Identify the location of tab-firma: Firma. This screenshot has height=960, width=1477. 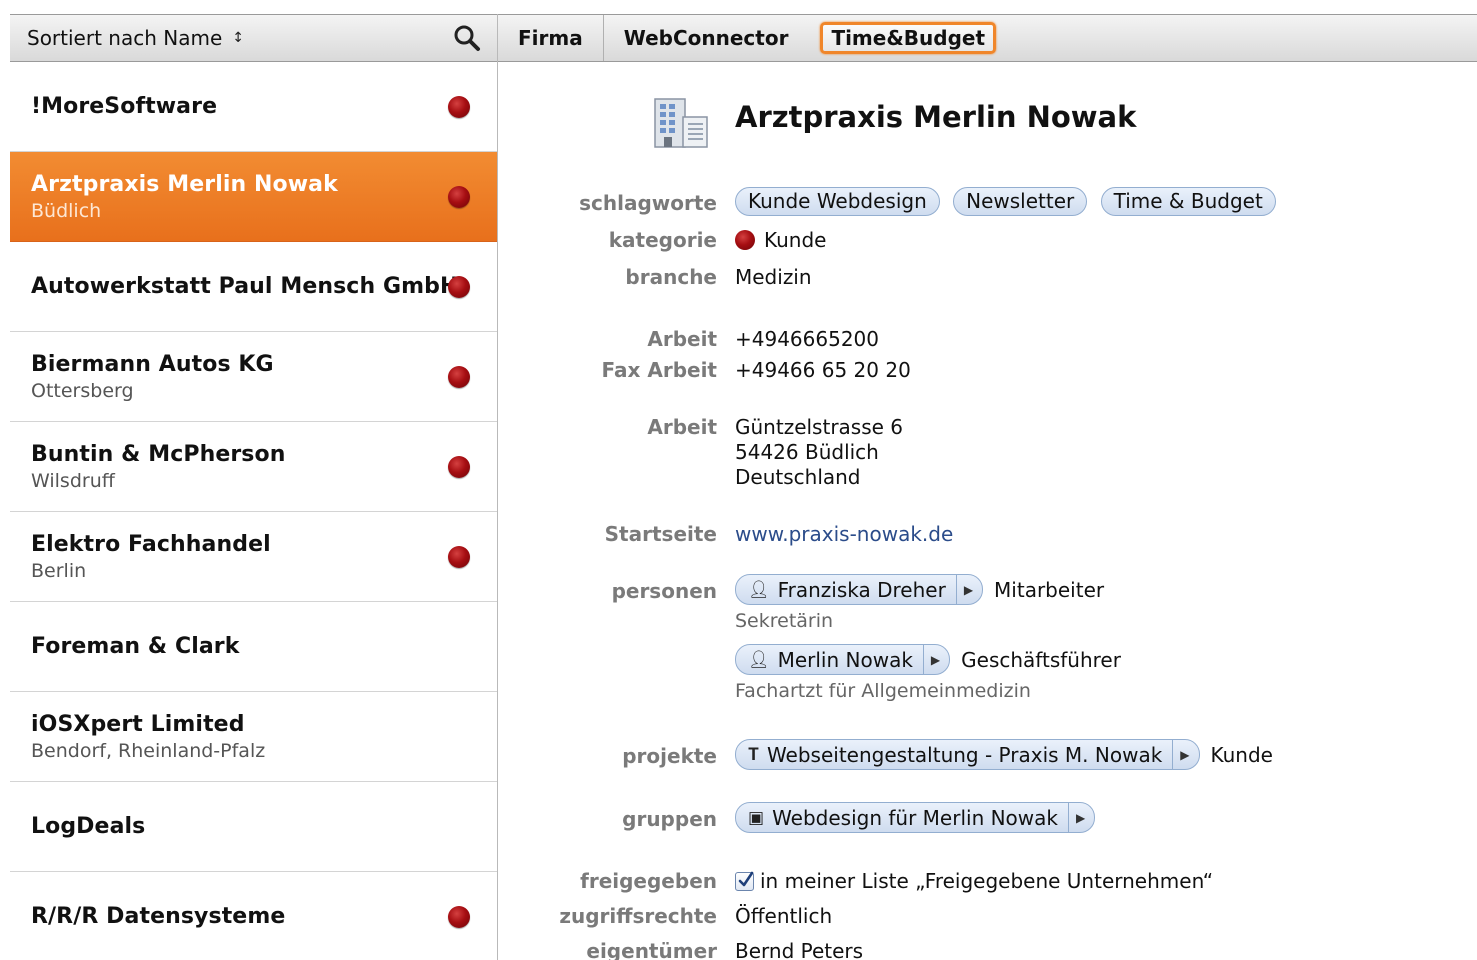
(551, 38).